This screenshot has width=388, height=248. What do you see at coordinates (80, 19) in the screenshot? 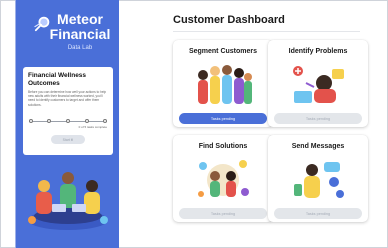
I see `brand-title-line1: Meteor` at bounding box center [80, 19].